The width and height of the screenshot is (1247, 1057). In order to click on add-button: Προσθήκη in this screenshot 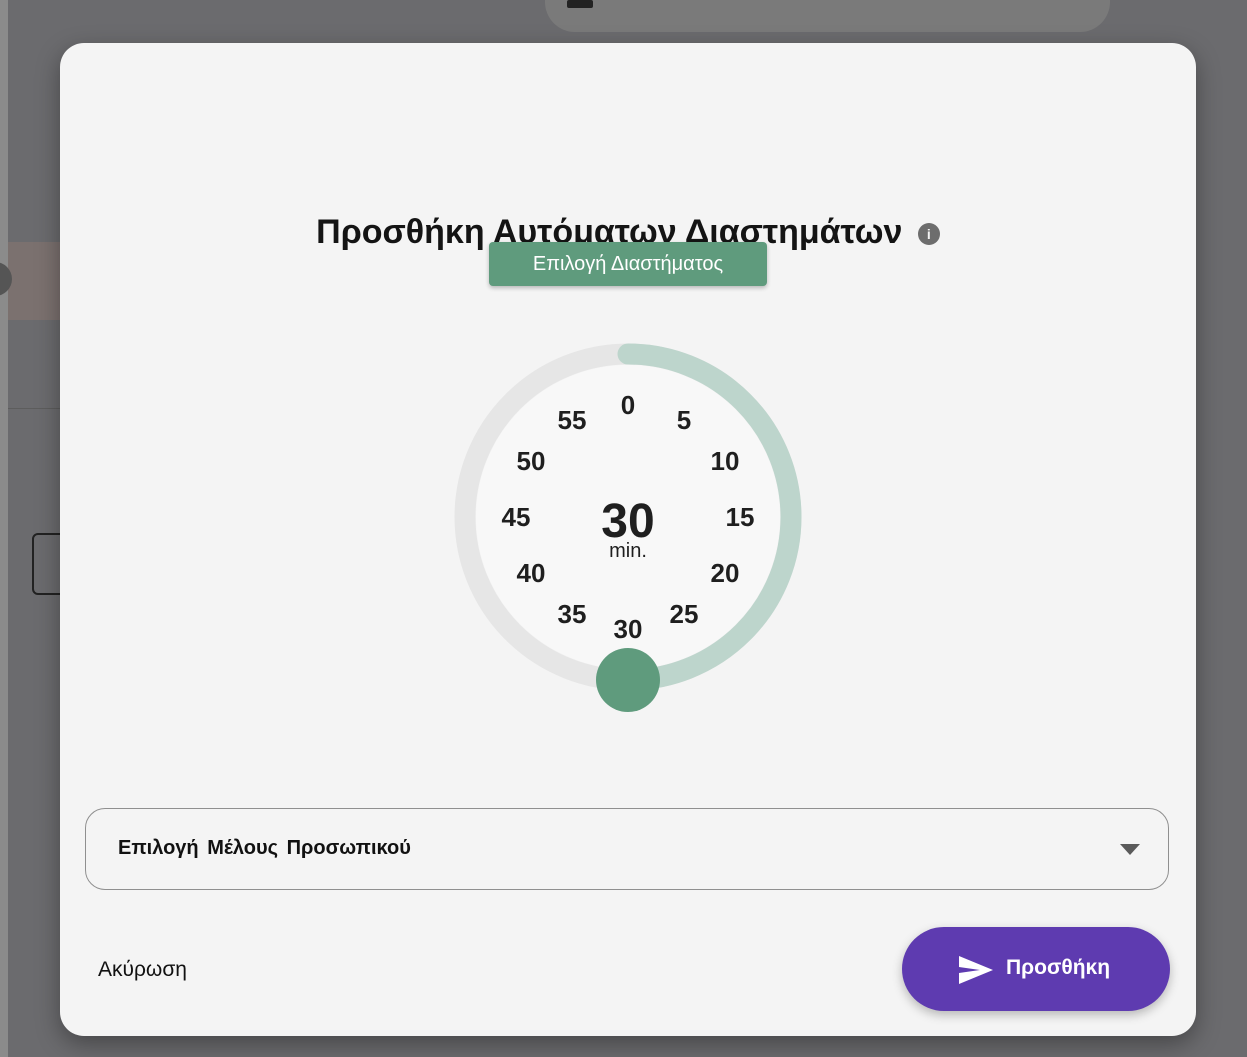, I will do `click(1036, 969)`.